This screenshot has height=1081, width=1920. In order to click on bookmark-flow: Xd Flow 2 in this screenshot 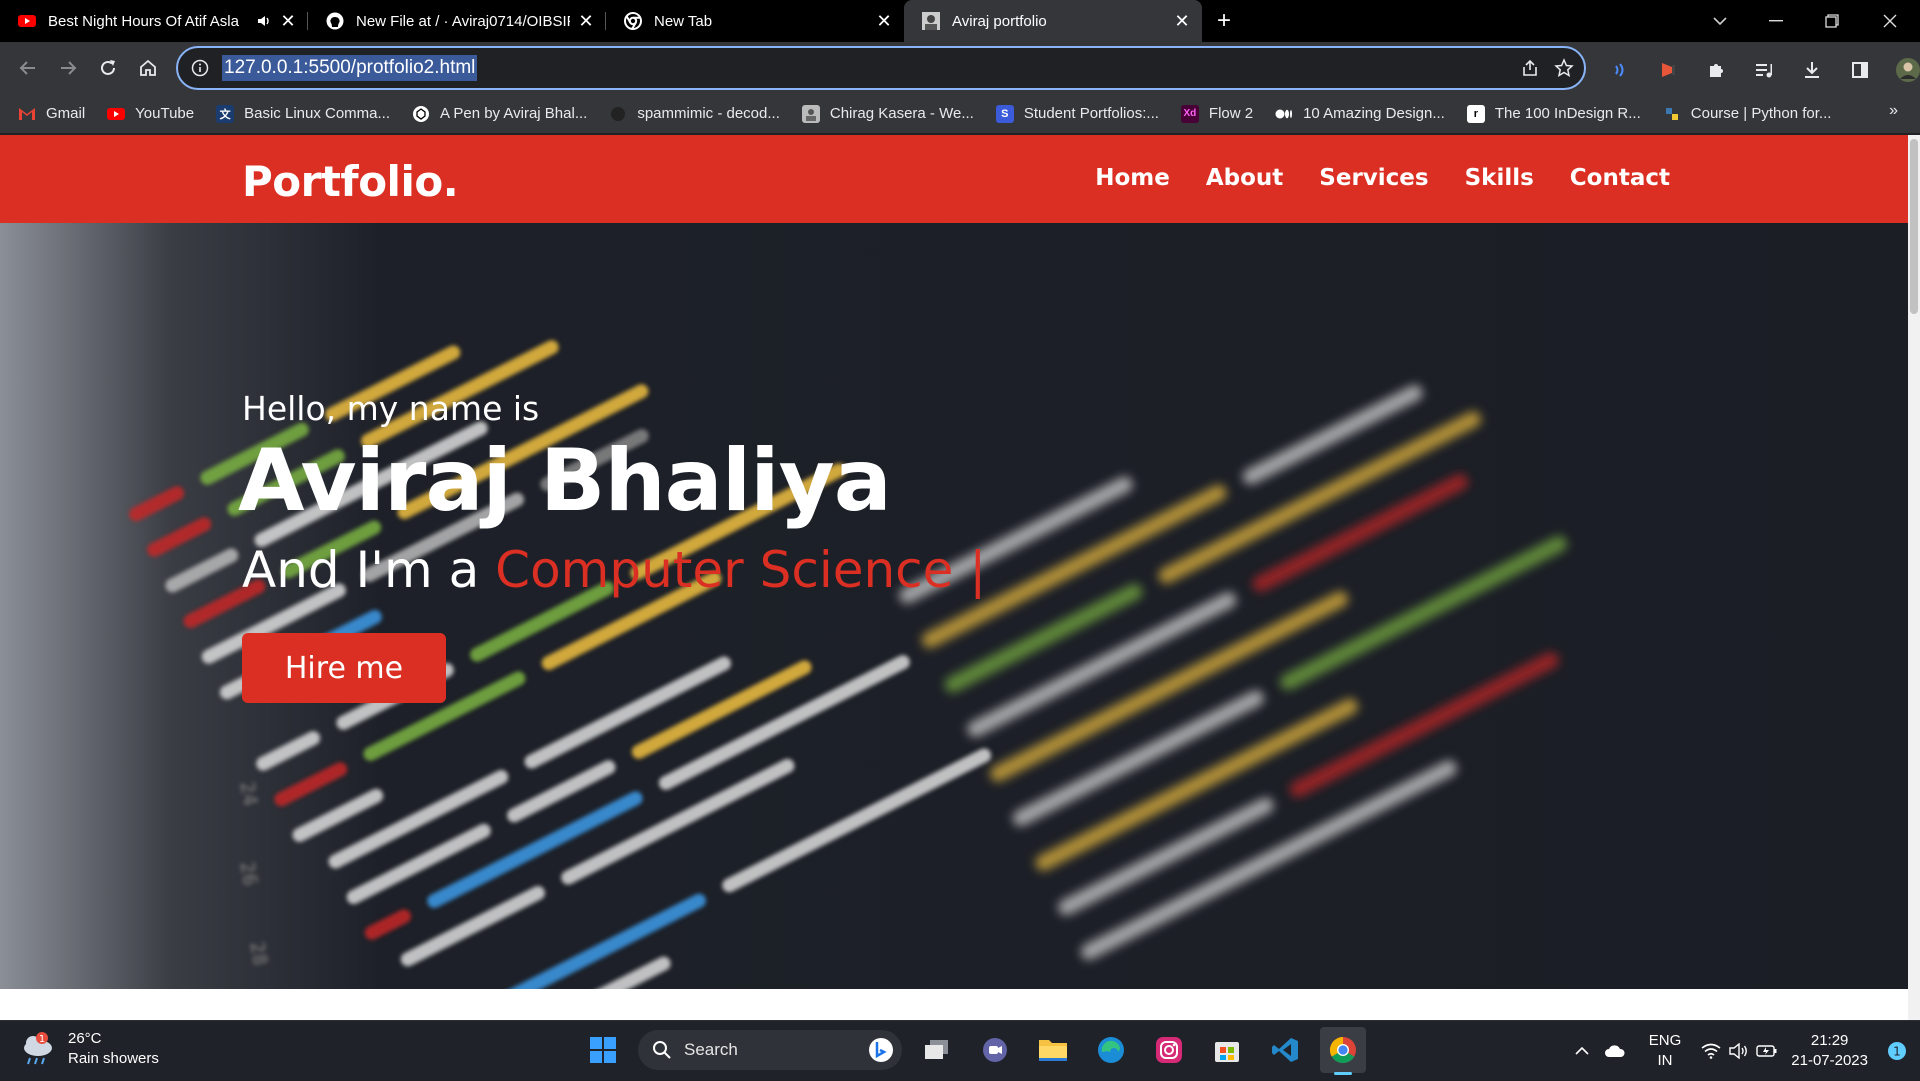, I will do `click(1217, 113)`.